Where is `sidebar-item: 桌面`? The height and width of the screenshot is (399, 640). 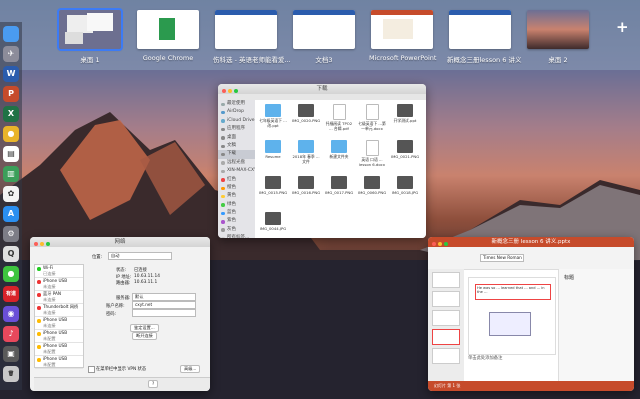 sidebar-item: 桌面 is located at coordinates (236, 138).